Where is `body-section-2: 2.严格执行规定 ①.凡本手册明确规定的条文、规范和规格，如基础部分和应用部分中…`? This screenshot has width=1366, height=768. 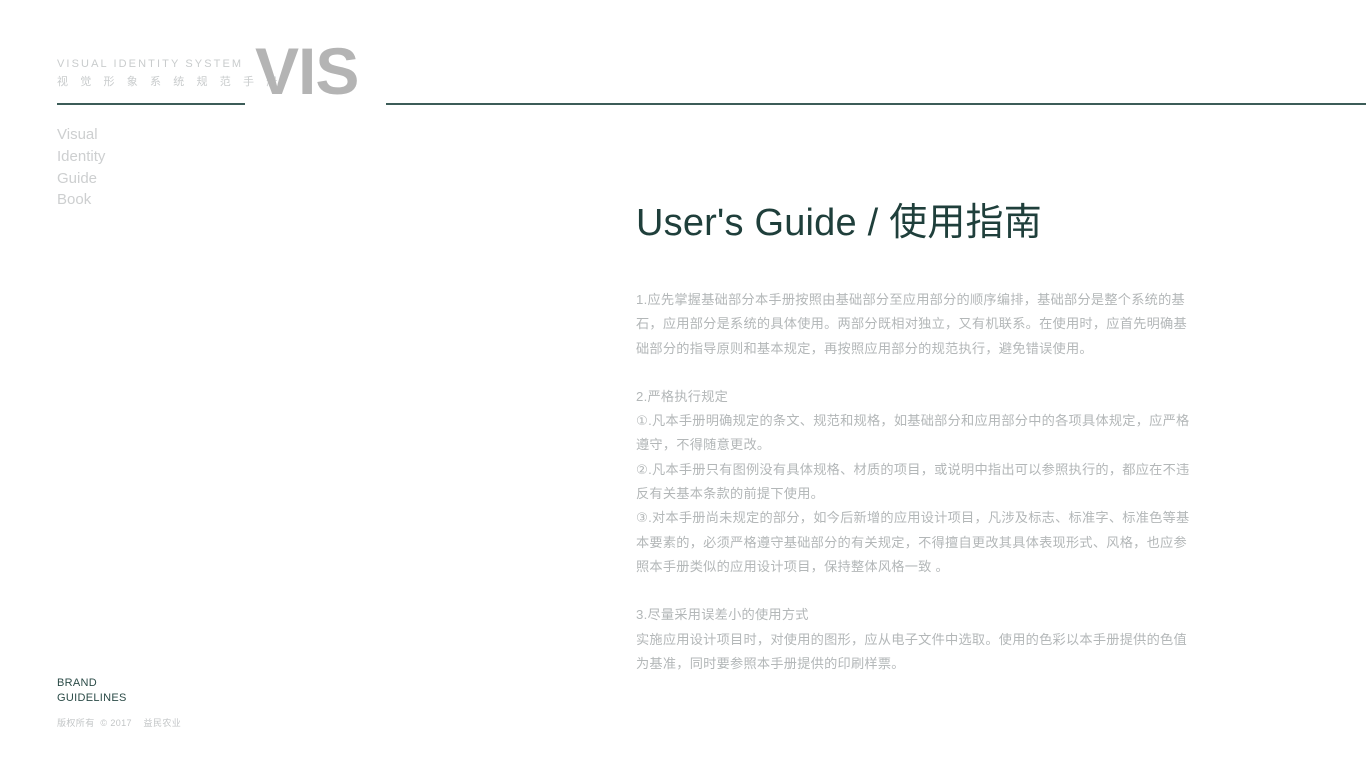
body-section-2: 2.严格执行规定 ①.凡本手册明确规定的条文、规范和规格，如基础部分和应用部分中… is located at coordinates (944, 482).